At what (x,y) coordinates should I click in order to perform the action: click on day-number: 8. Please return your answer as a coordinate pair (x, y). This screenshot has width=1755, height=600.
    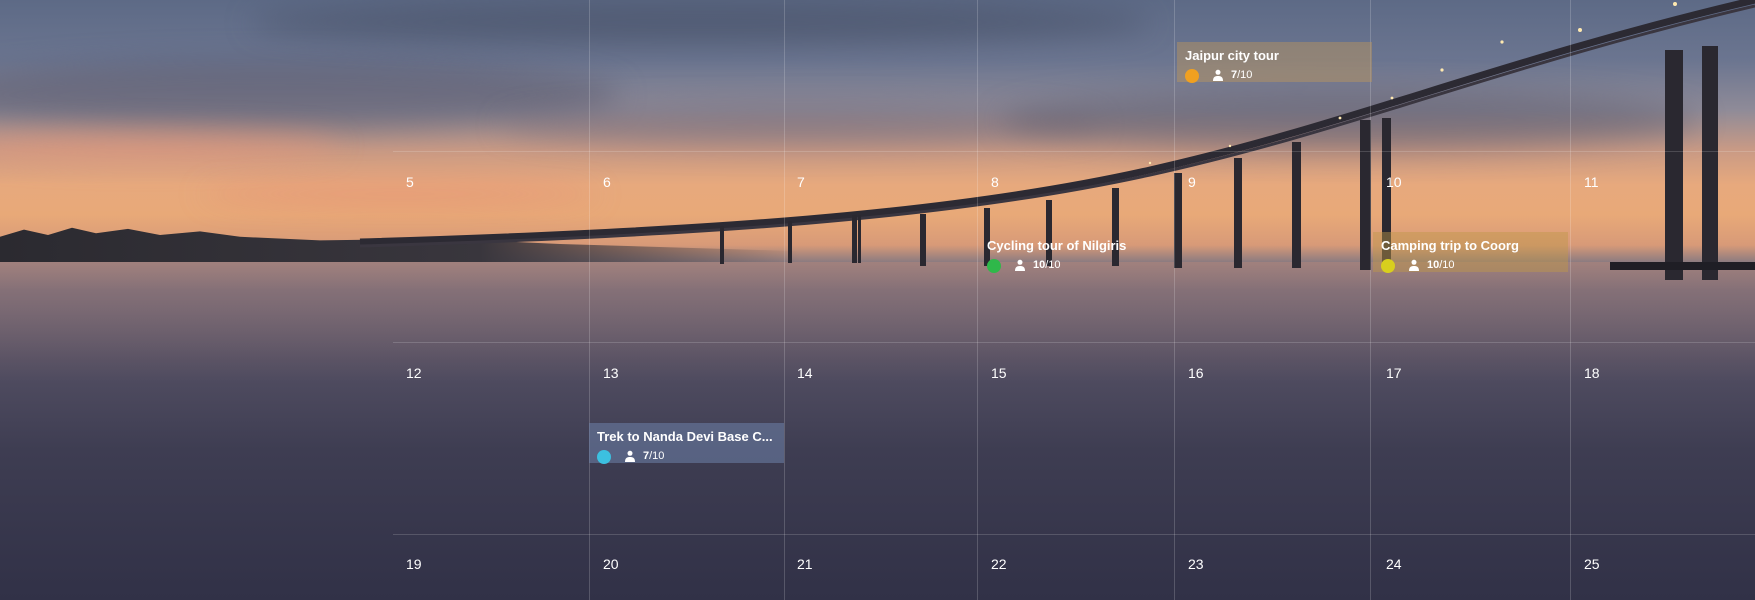
    Looking at the image, I should click on (995, 182).